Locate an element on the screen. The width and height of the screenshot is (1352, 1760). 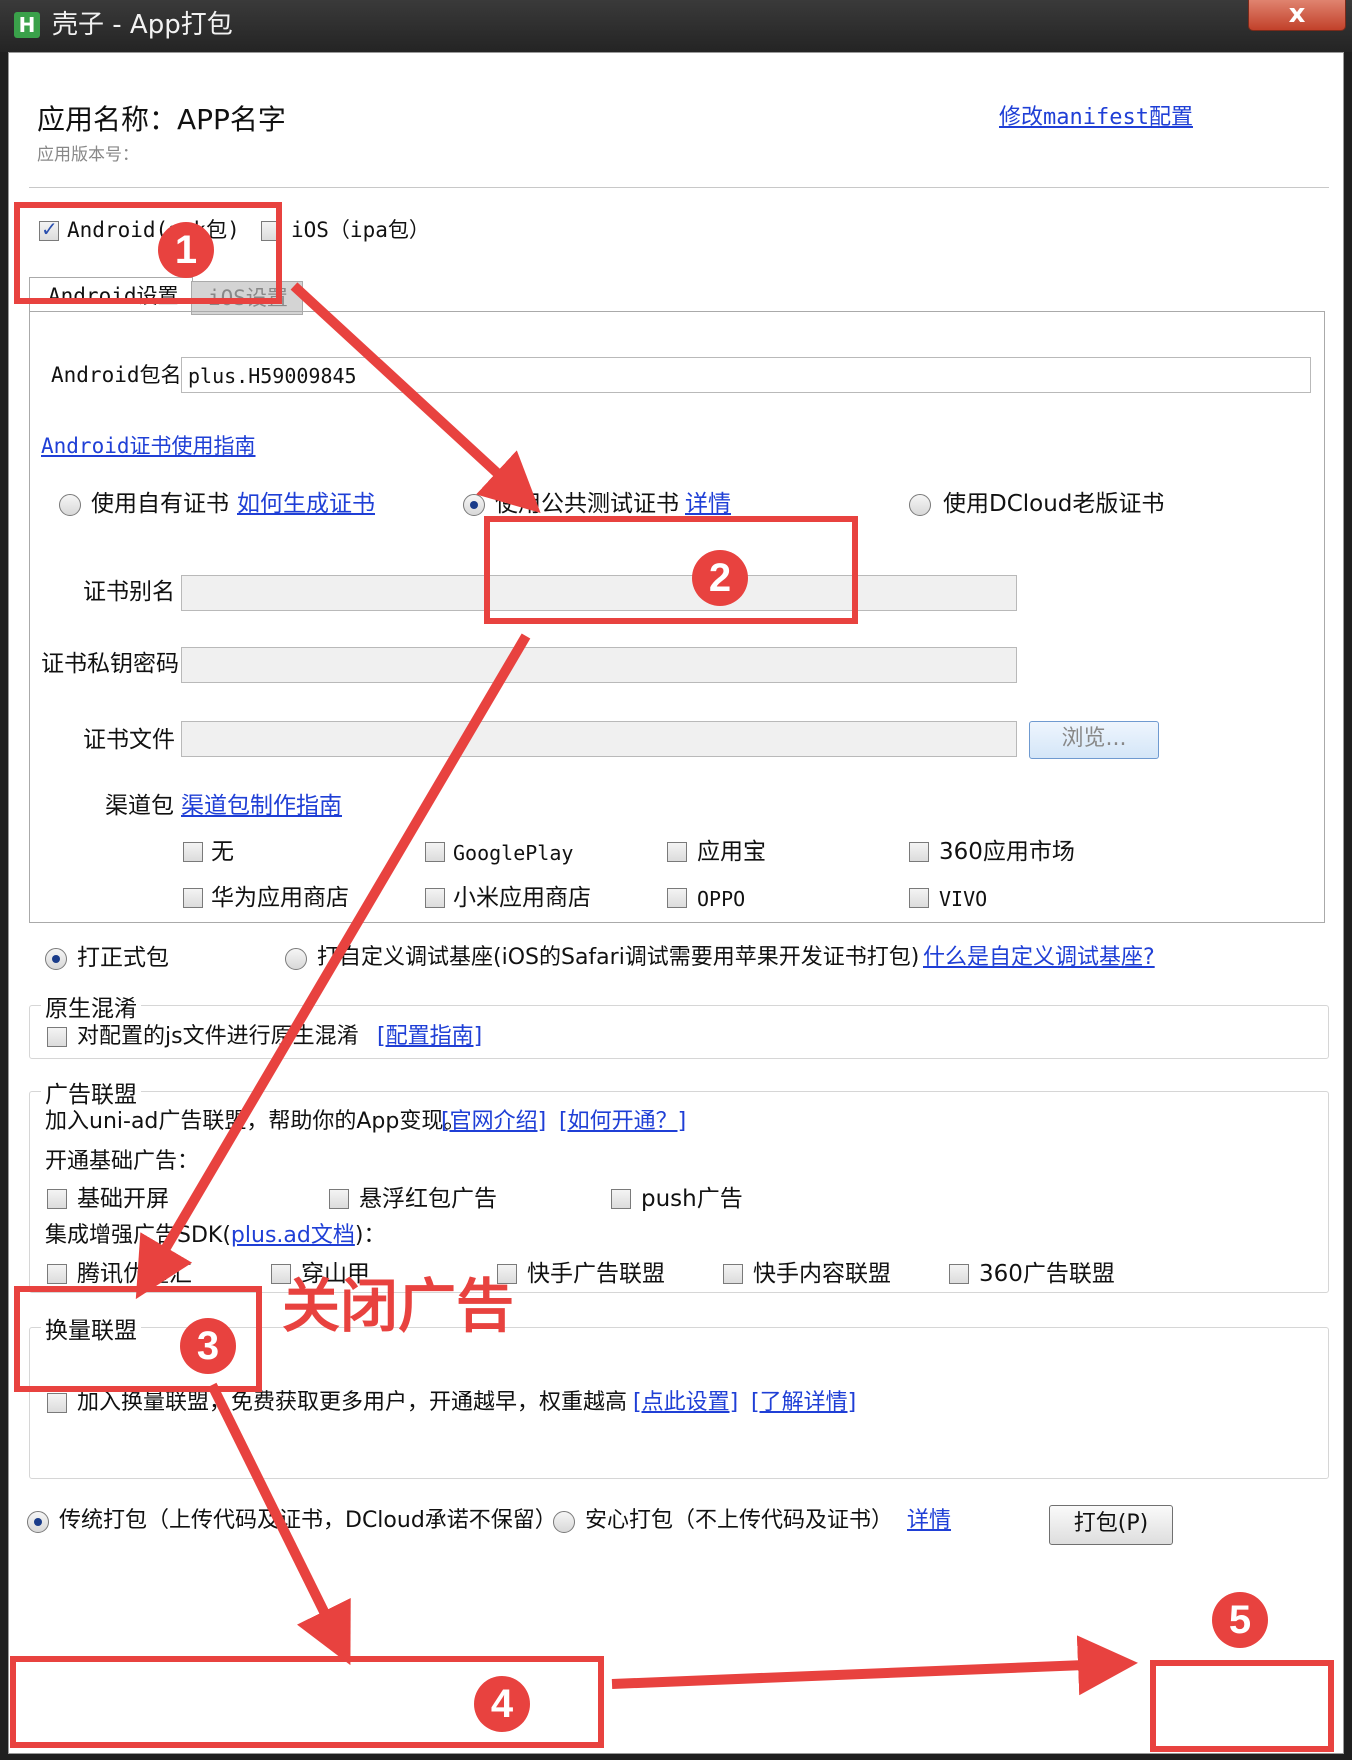
close-ad-annotation: 关闭广告 is located at coordinates (398, 1306).